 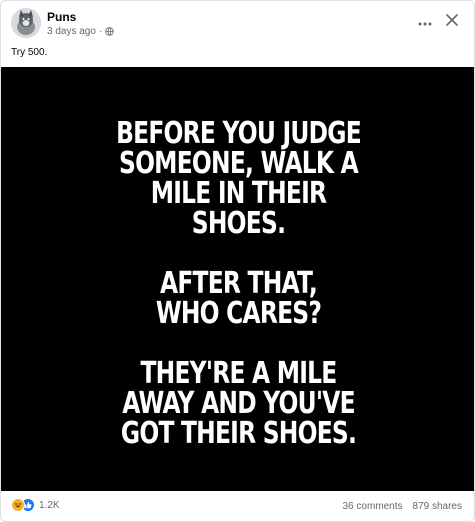 What do you see at coordinates (239, 283) in the screenshot?
I see `quote-line: AFTER THAT,` at bounding box center [239, 283].